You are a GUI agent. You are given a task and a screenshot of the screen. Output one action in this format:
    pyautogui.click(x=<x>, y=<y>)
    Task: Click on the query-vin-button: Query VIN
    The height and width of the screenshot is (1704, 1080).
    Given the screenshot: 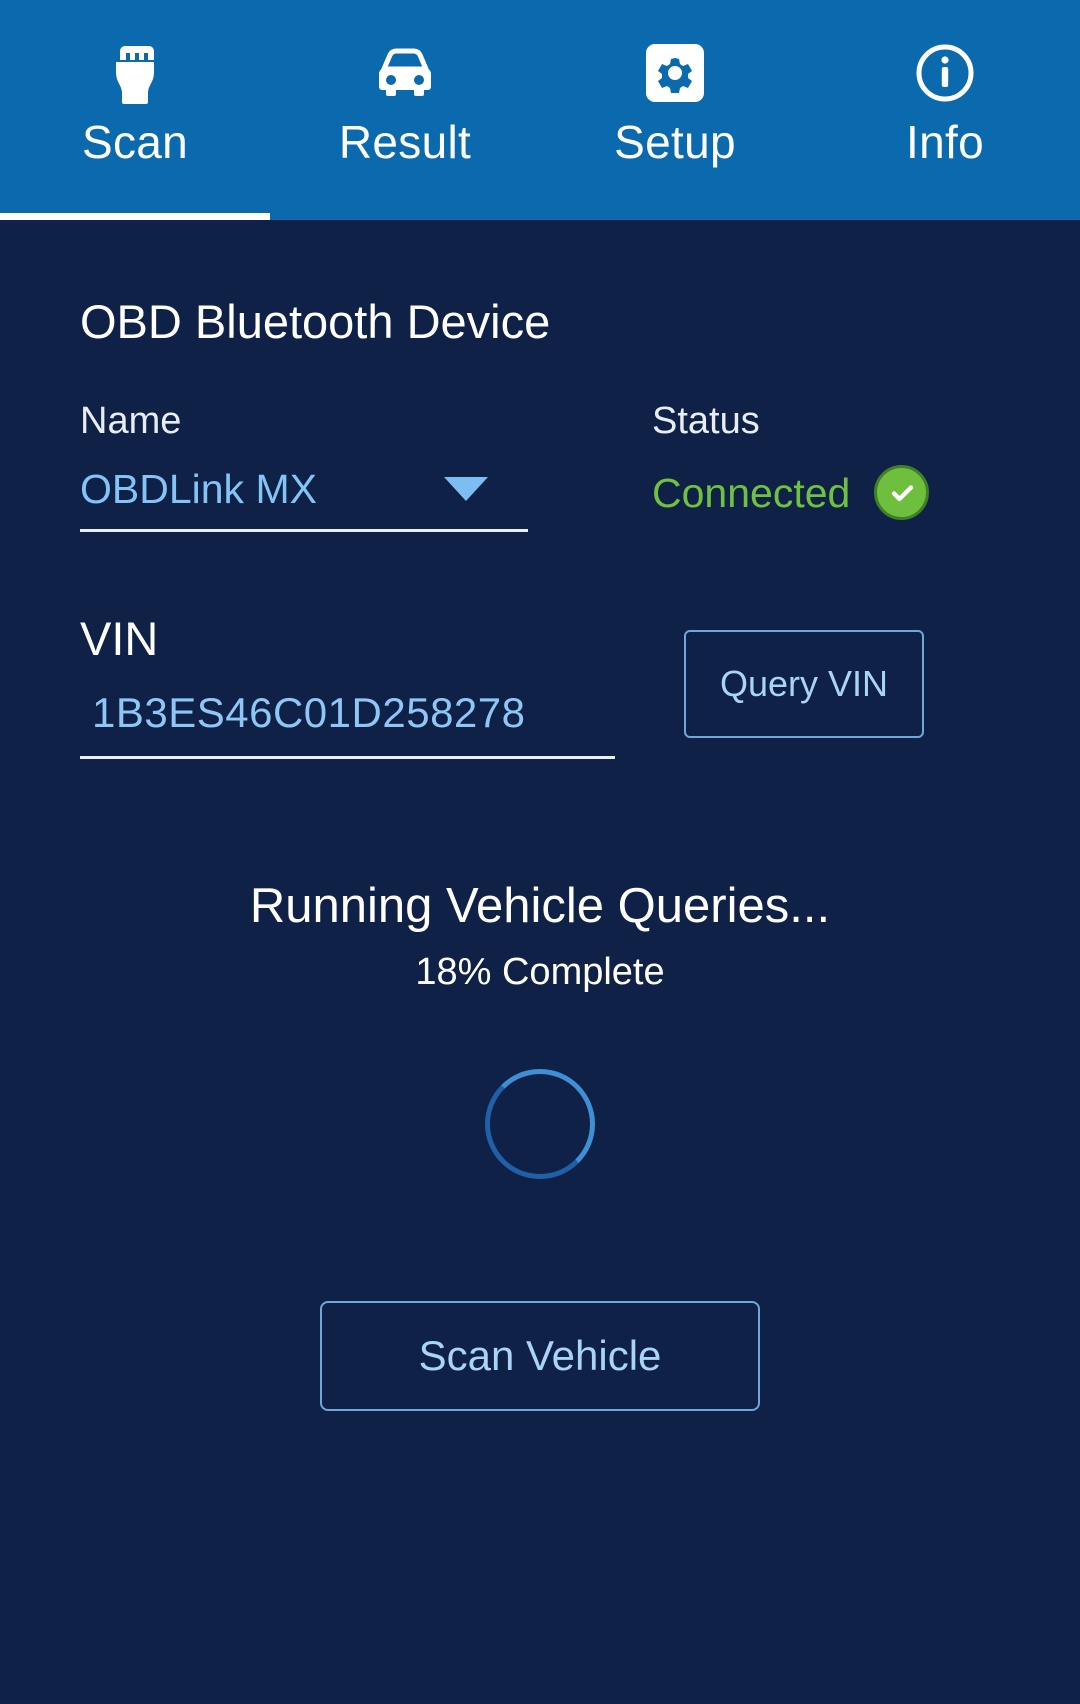 What is the action you would take?
    pyautogui.click(x=804, y=684)
    